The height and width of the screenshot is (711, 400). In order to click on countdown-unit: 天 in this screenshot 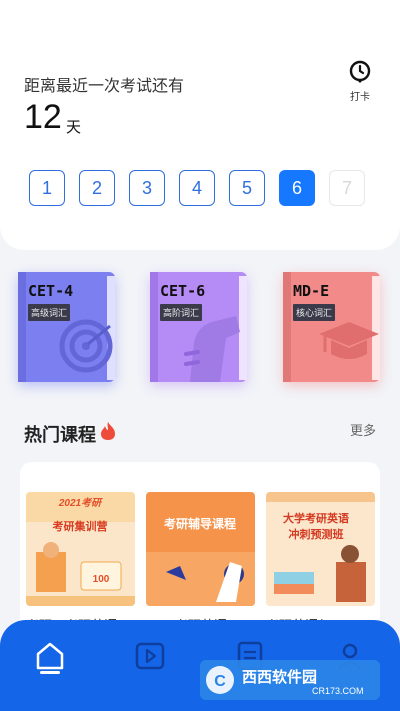, I will do `click(74, 127)`.